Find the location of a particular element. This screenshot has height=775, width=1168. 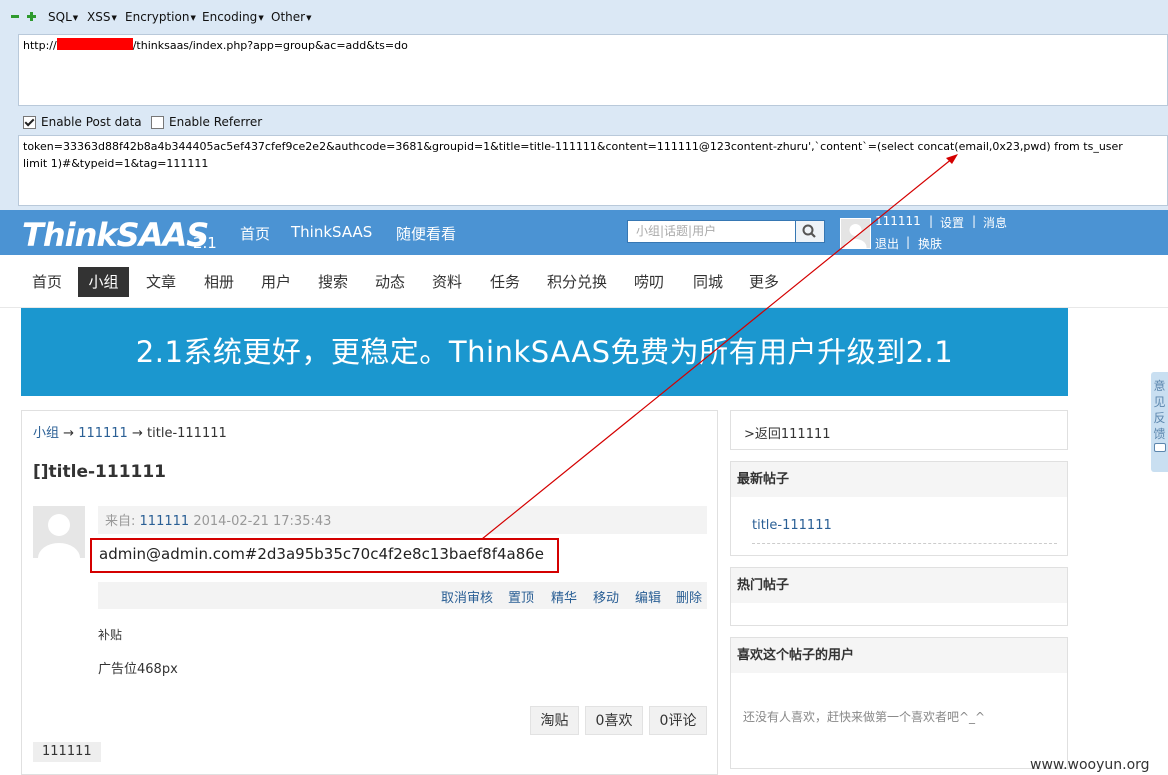

menu-other: Other▼ is located at coordinates (291, 17).